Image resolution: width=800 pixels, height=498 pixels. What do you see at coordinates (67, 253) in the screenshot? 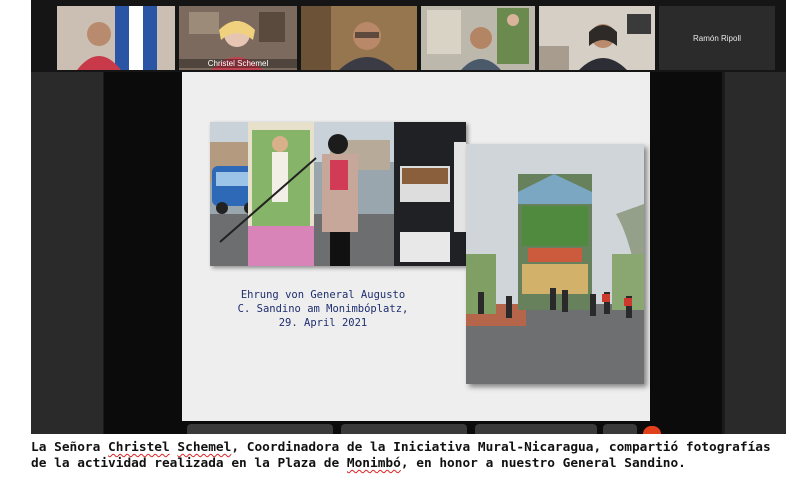
I see `left-panel` at bounding box center [67, 253].